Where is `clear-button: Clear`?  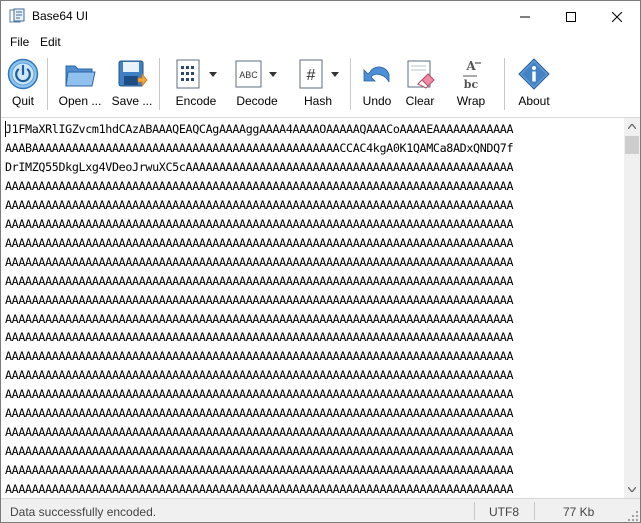
clear-button: Clear is located at coordinates (420, 83).